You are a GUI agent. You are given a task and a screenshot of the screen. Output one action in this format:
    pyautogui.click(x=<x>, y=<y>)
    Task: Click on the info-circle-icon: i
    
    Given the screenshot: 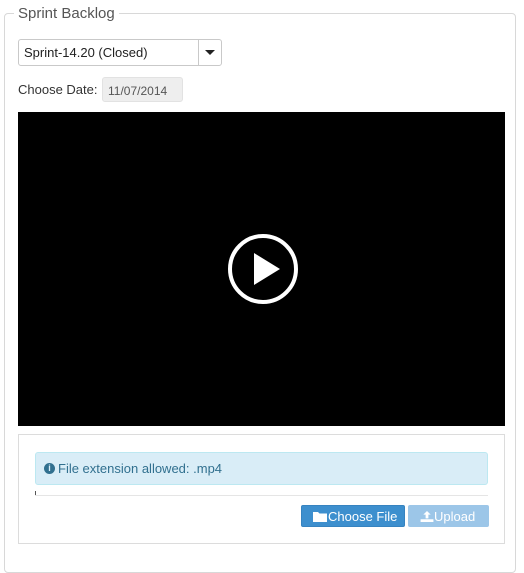 What is the action you would take?
    pyautogui.click(x=49, y=468)
    